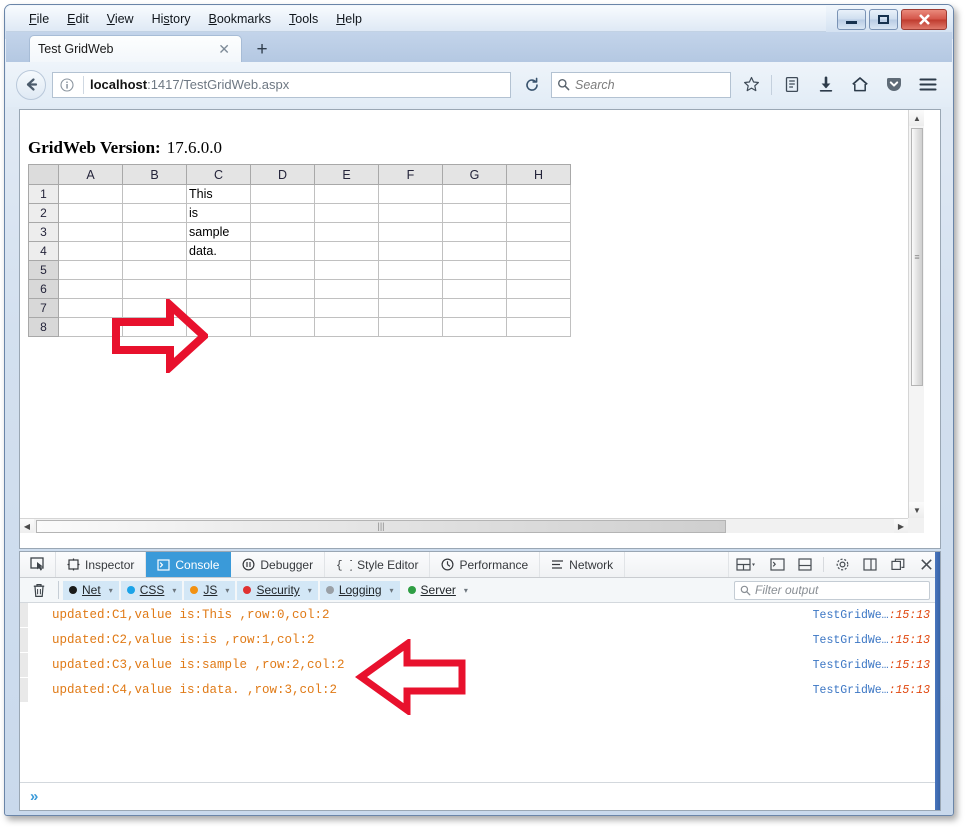  Describe the element at coordinates (43, 270) in the screenshot. I see `grid-row-header-5: 5` at that location.